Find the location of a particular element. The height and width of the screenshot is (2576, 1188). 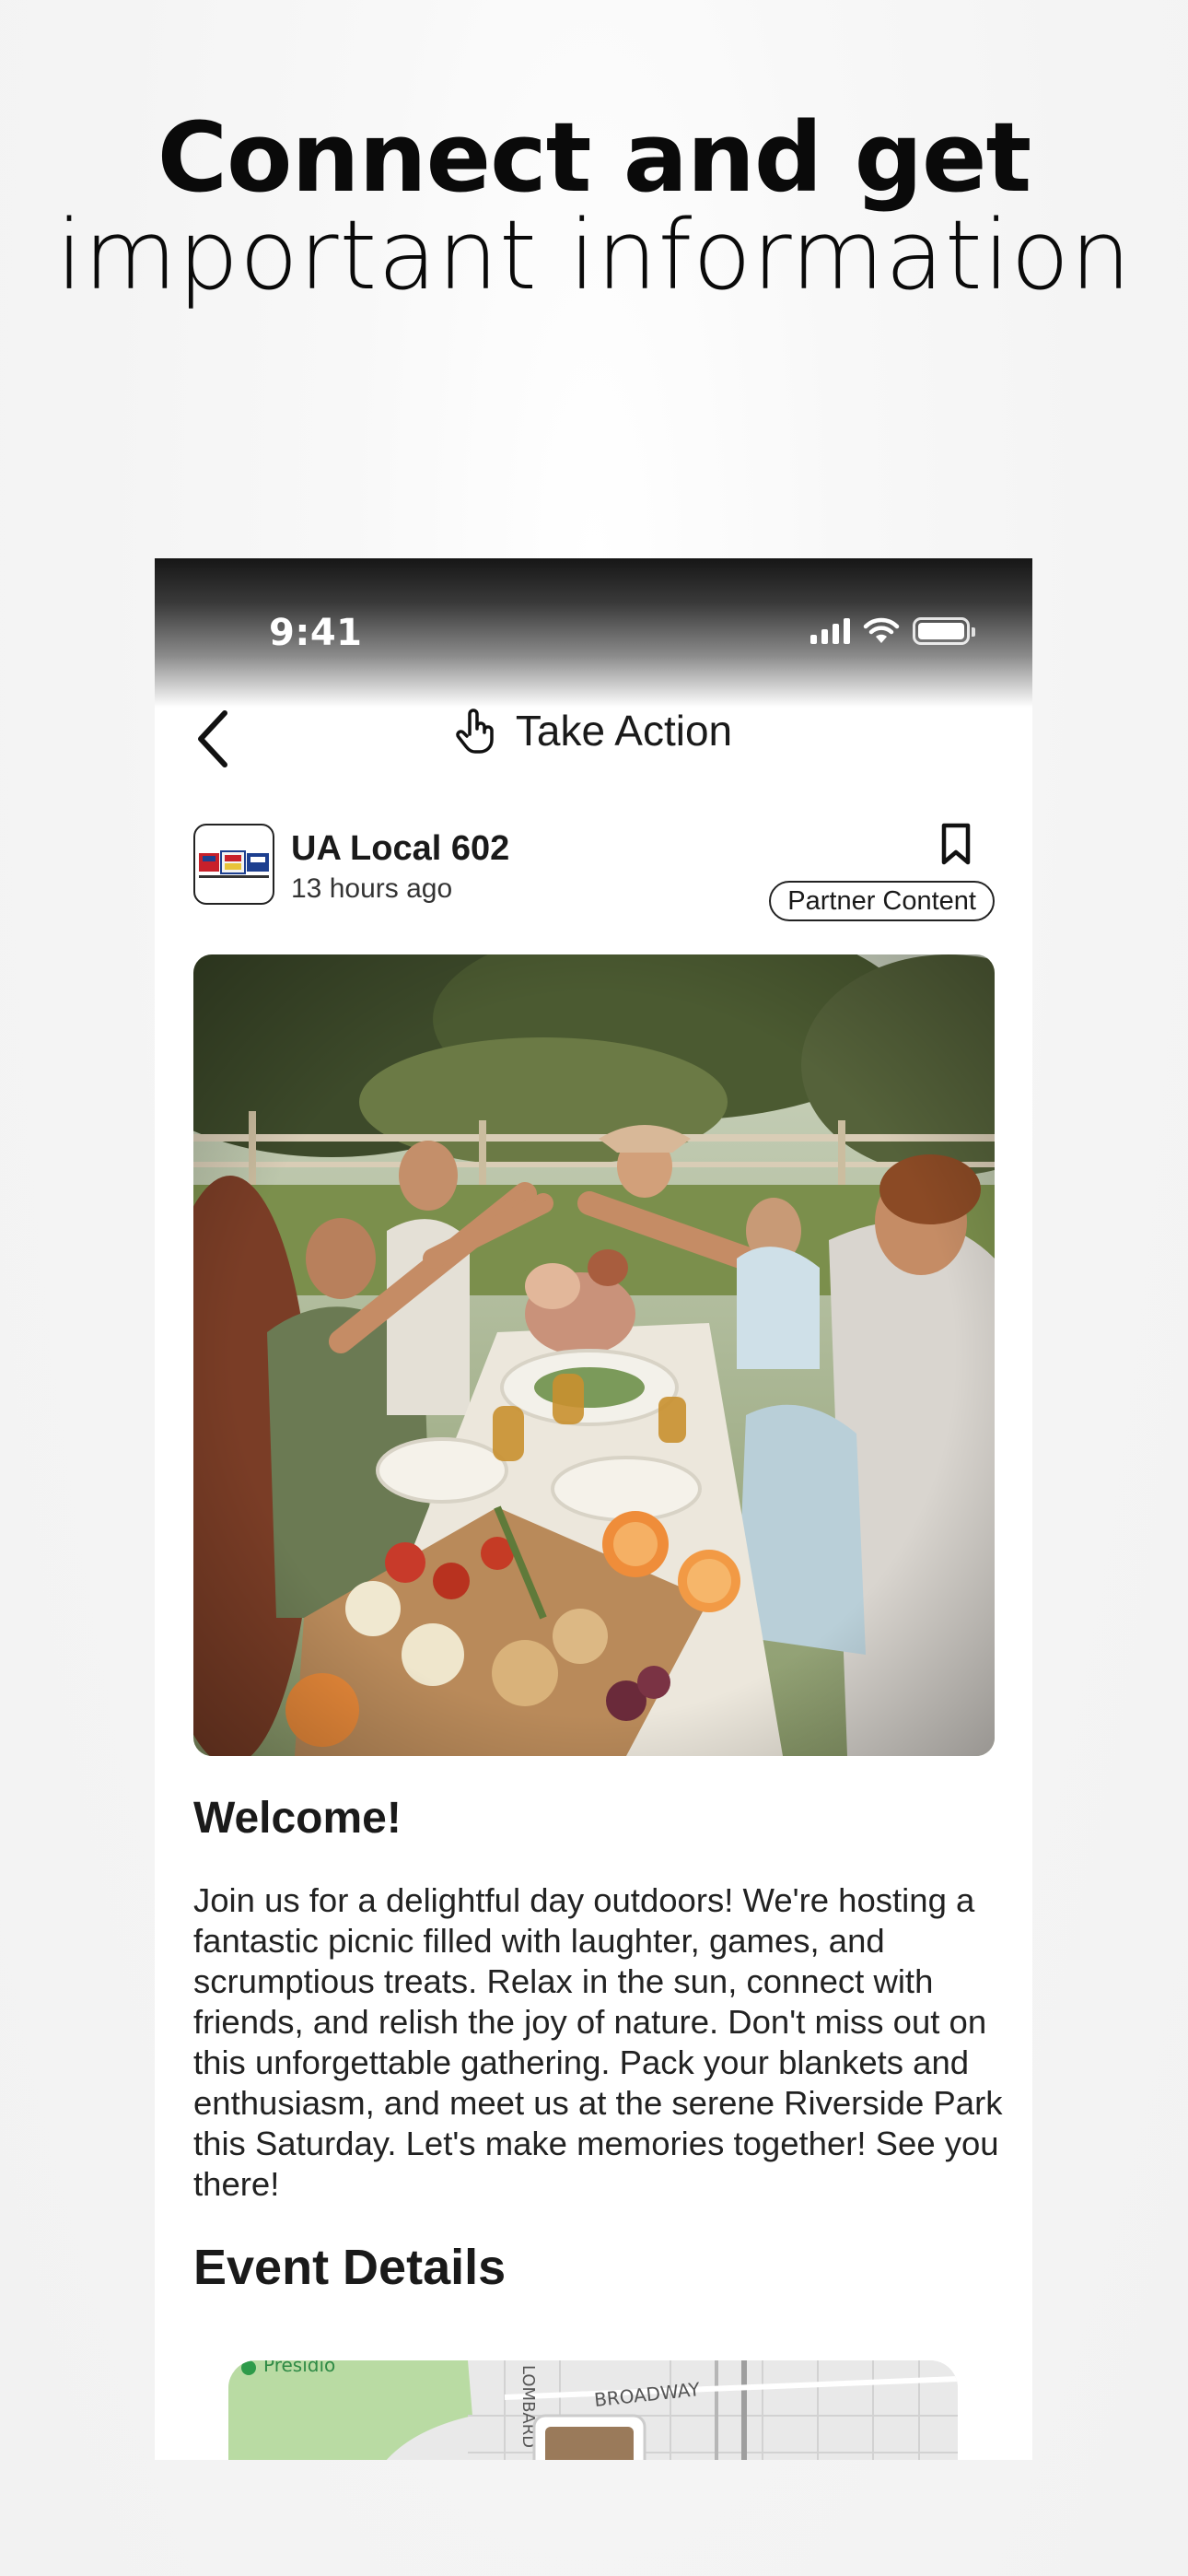

org-avatar is located at coordinates (233, 864).